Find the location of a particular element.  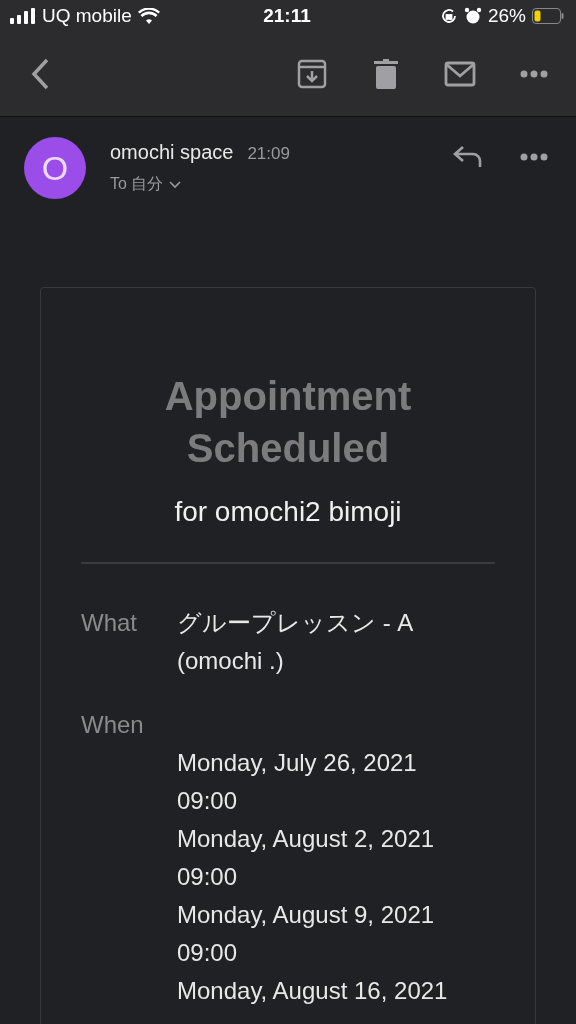

field-value: グループレッスン - A (omochi .) is located at coordinates (295, 642).